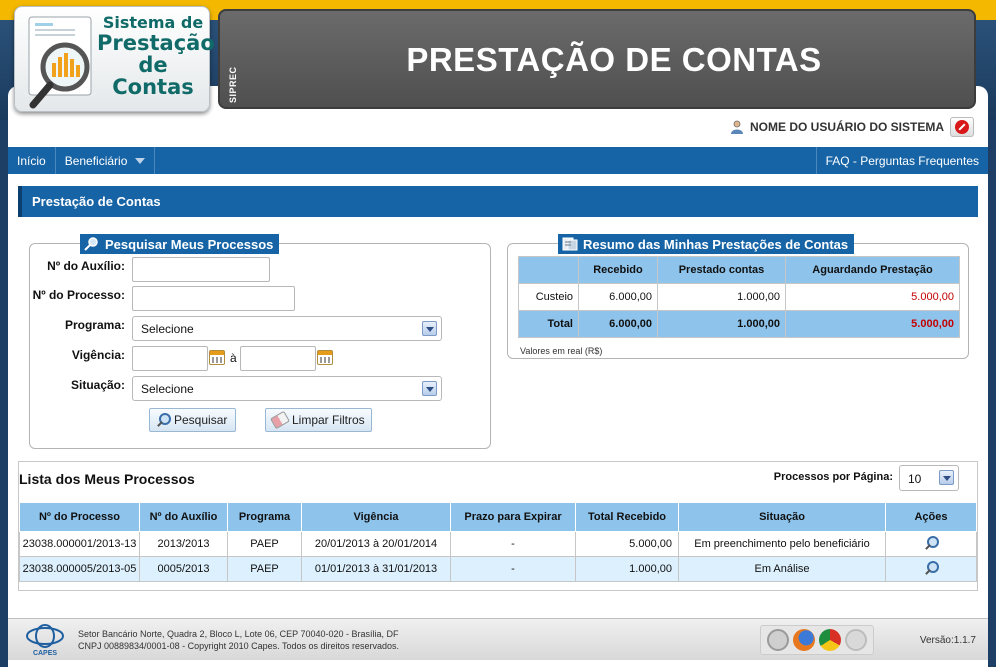 Image resolution: width=996 pixels, height=667 pixels. What do you see at coordinates (96, 160) in the screenshot?
I see `nav-beneficiary-label: Beneficiário` at bounding box center [96, 160].